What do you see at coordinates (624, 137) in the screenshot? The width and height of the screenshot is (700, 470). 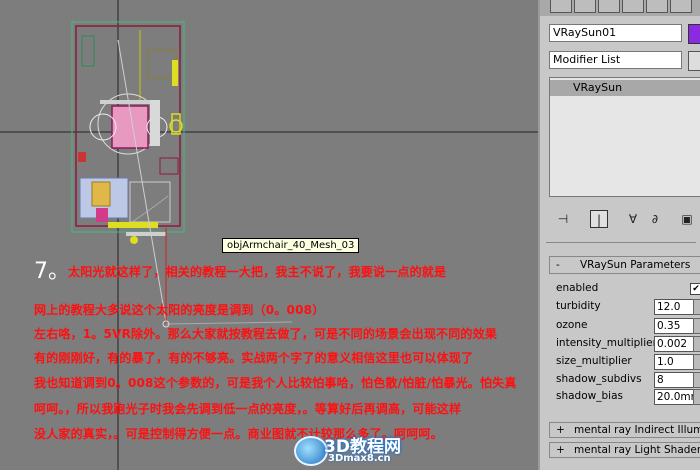 I see `modifier-stack: VRaySun` at bounding box center [624, 137].